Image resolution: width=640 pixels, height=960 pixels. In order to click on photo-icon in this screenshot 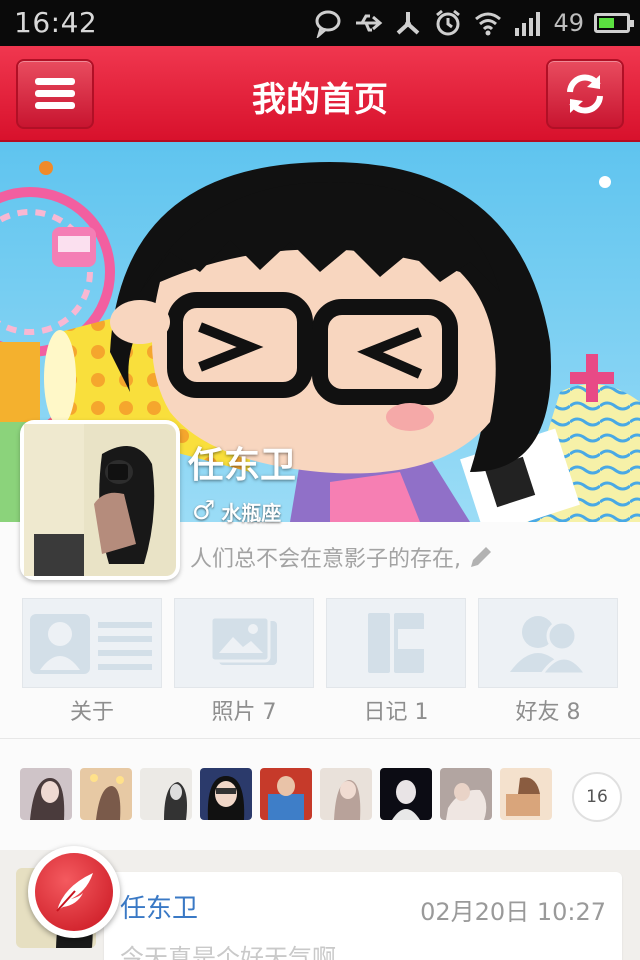, I will do `click(243, 640)`.